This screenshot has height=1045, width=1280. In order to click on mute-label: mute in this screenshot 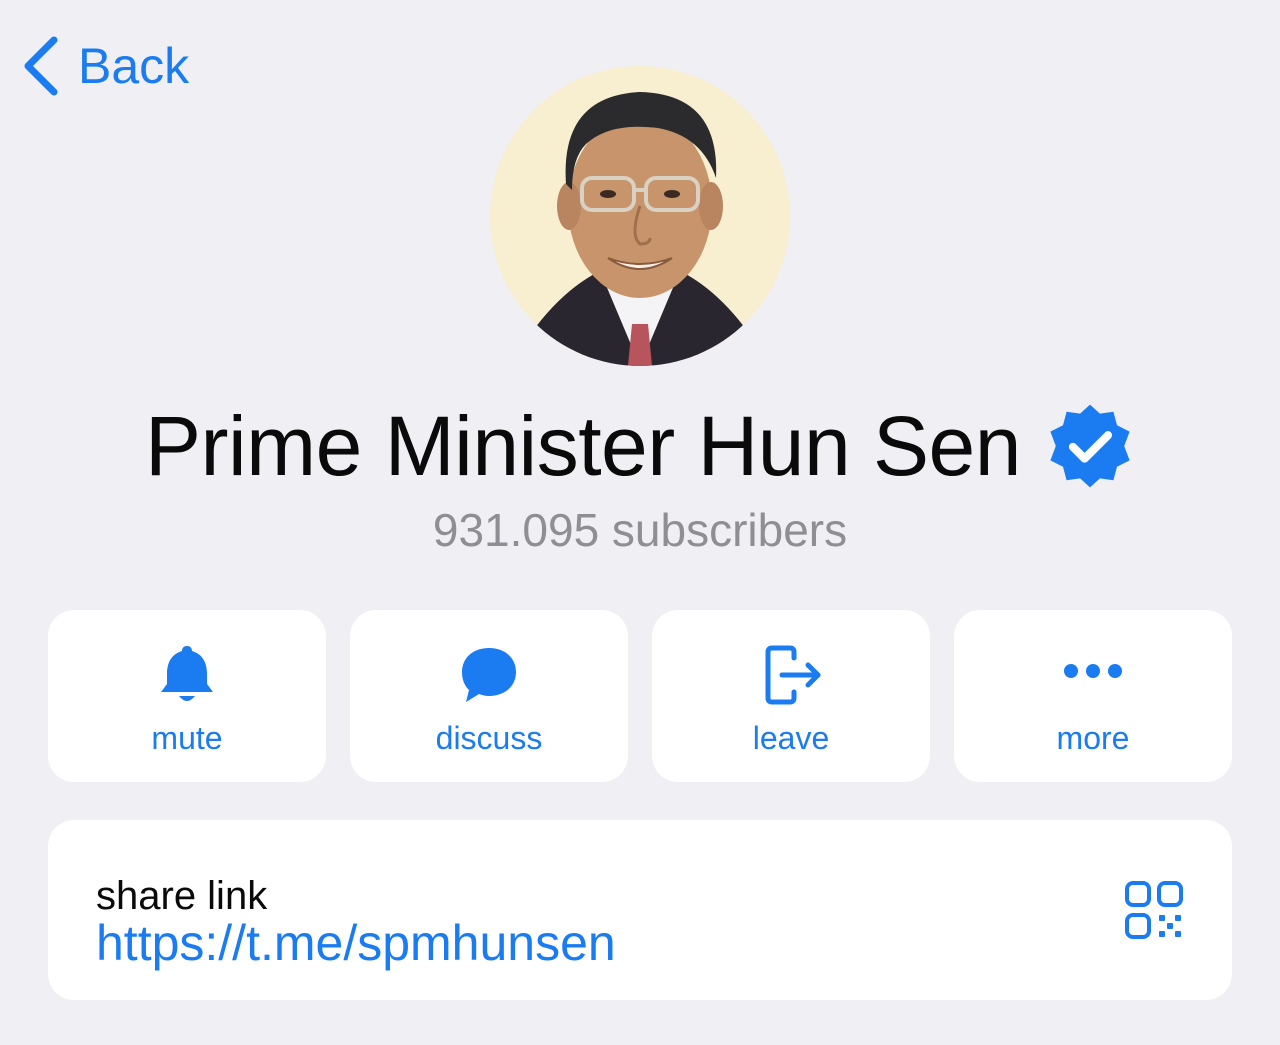, I will do `click(187, 738)`.